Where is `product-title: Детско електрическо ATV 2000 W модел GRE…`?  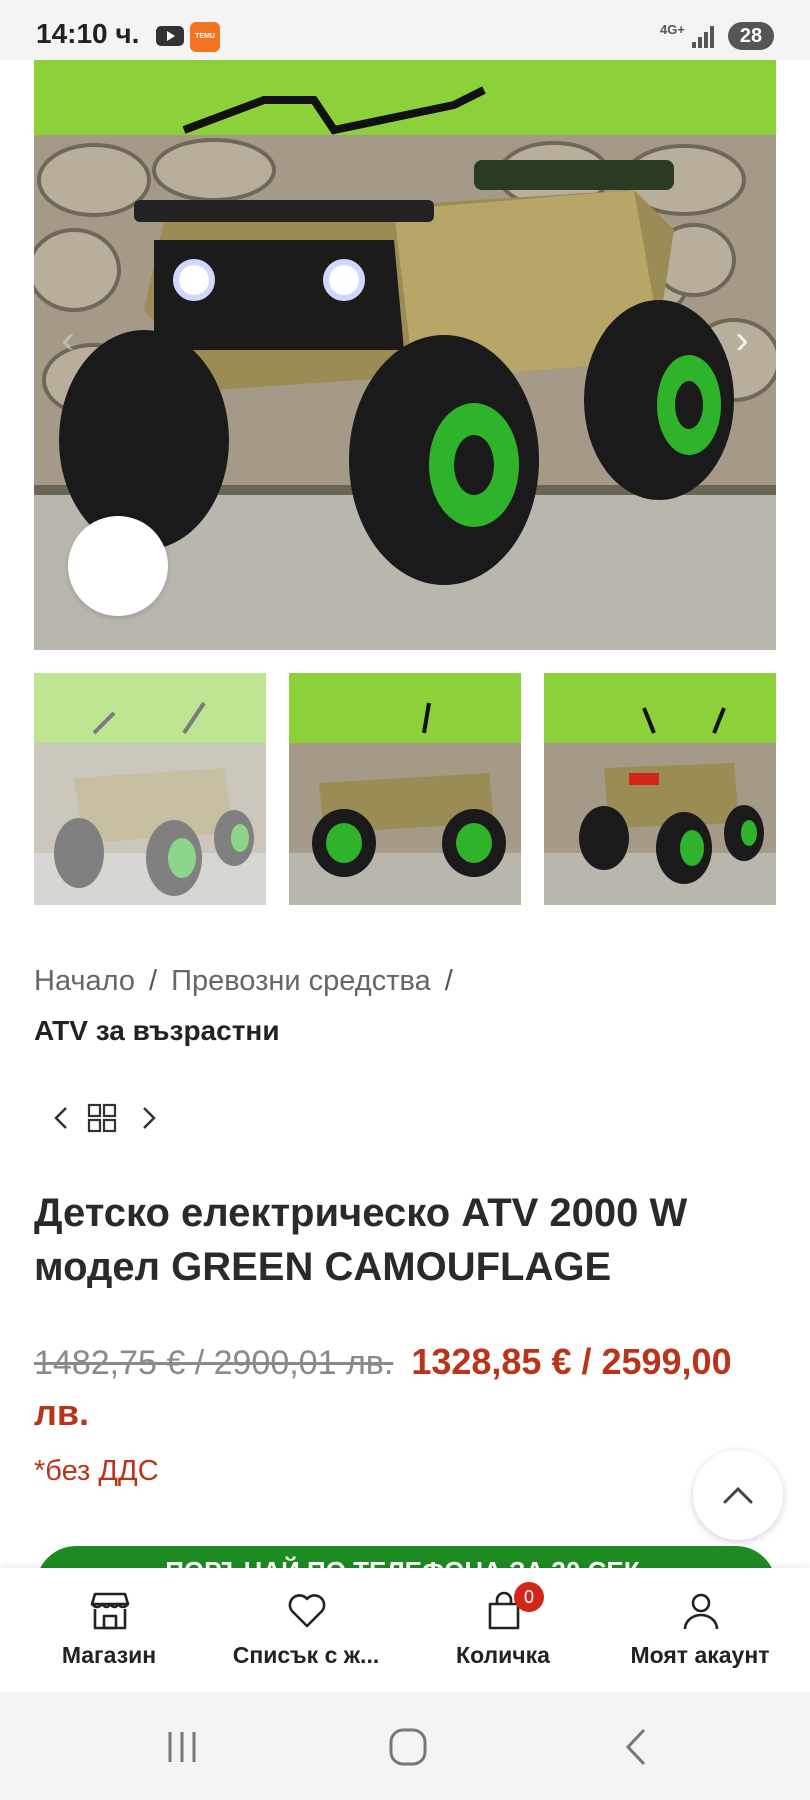 product-title: Детско електрическо ATV 2000 W модел GRE… is located at coordinates (361, 1240).